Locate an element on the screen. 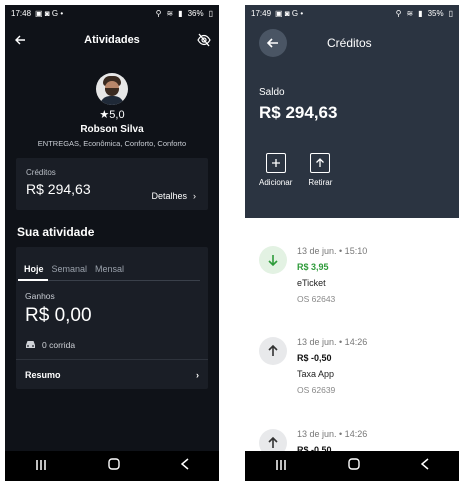 This screenshot has width=465, height=488. page-title: Atividades is located at coordinates (112, 40).